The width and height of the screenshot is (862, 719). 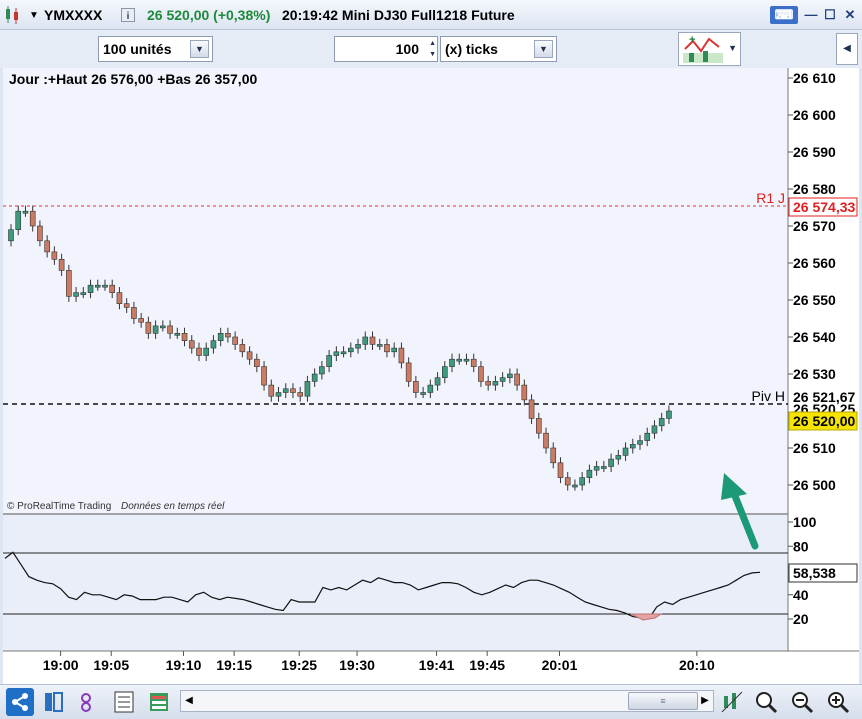 What do you see at coordinates (814, 374) in the screenshot?
I see `price-tick-label: 26 530` at bounding box center [814, 374].